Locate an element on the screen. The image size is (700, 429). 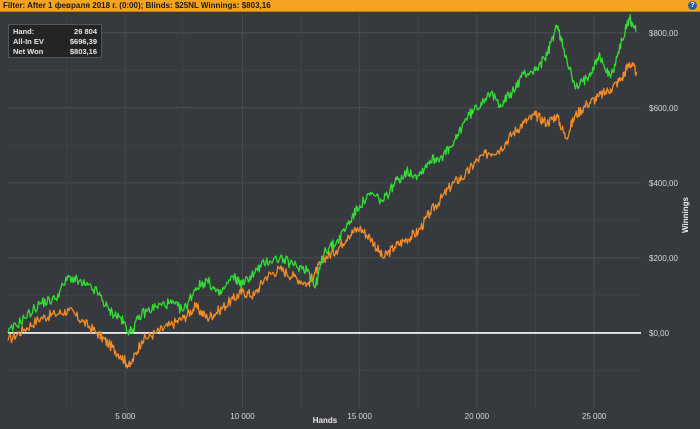
x-tick-label: 20 000 is located at coordinates (477, 416).